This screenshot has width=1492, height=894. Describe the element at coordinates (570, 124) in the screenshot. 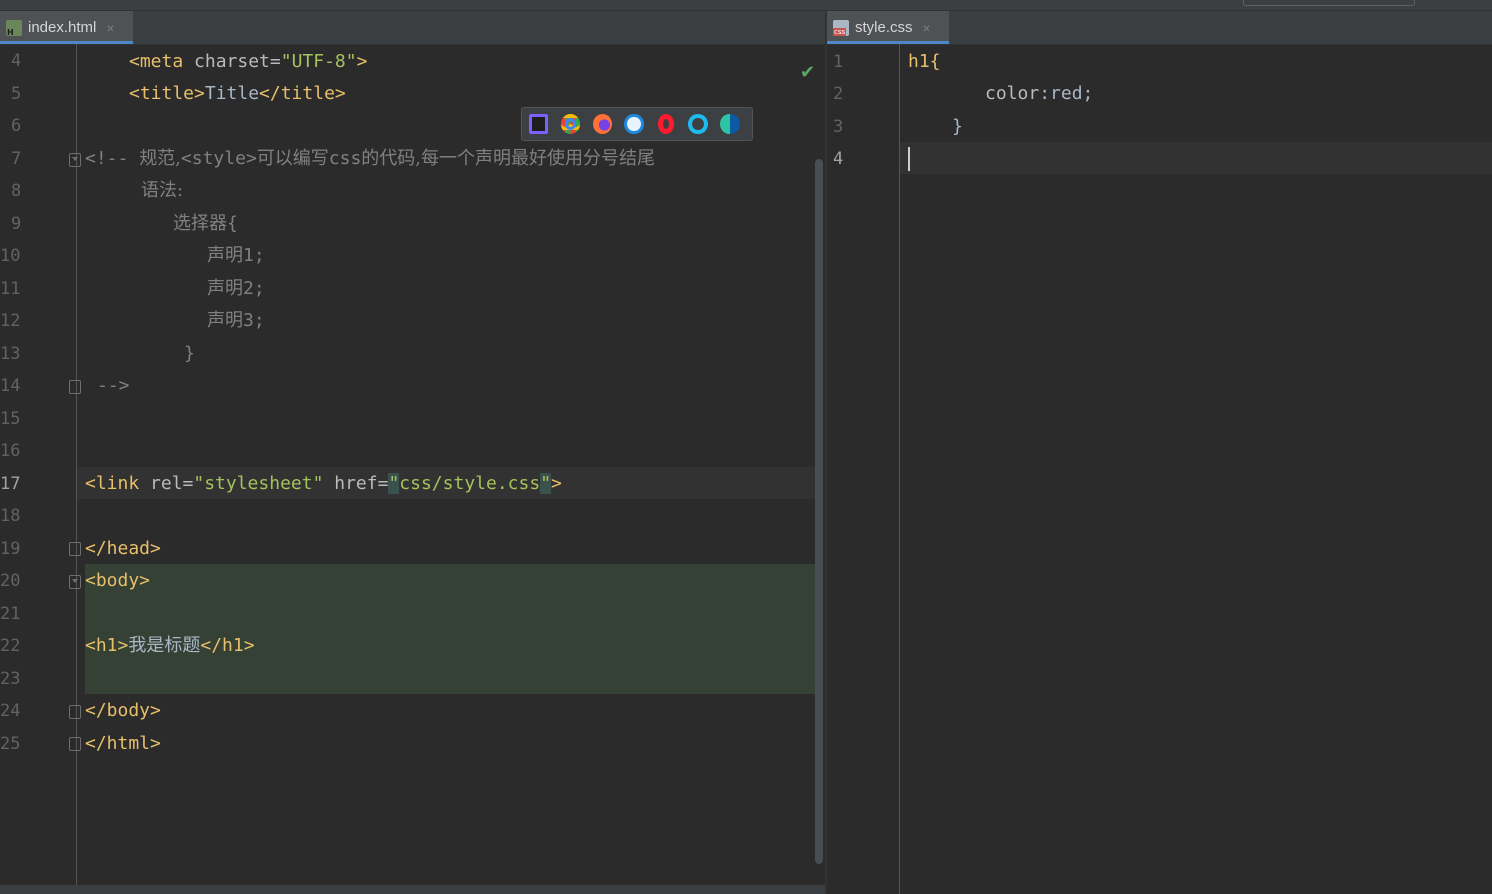

I see `chrome-icon` at that location.